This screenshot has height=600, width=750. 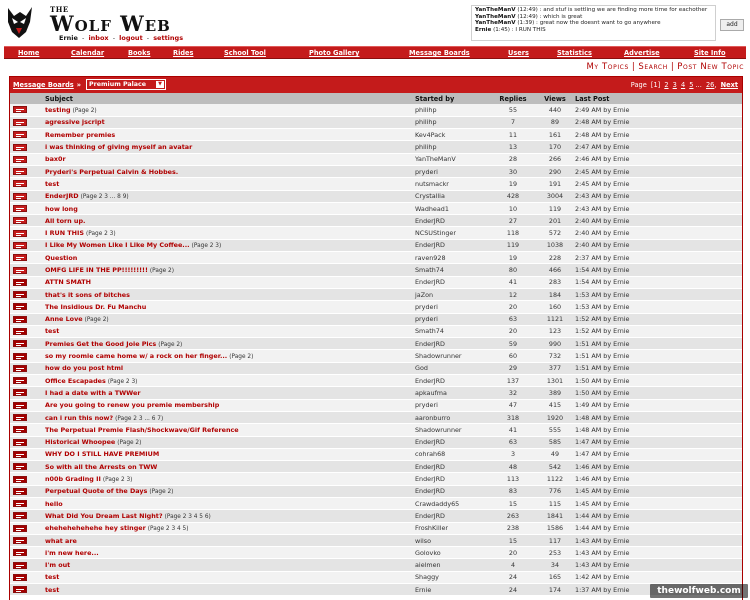 I want to click on topic-last-post: 2:37 AM by Ernie, so click(x=657, y=258).